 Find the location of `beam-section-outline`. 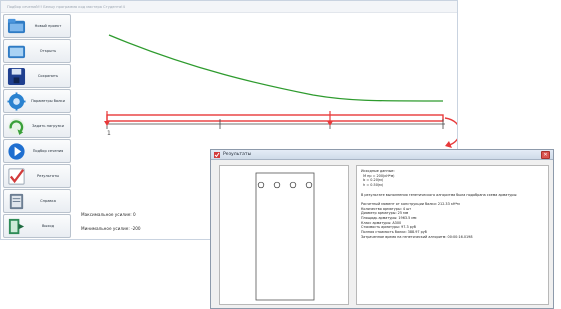

beam-section-outline is located at coordinates (285, 236).